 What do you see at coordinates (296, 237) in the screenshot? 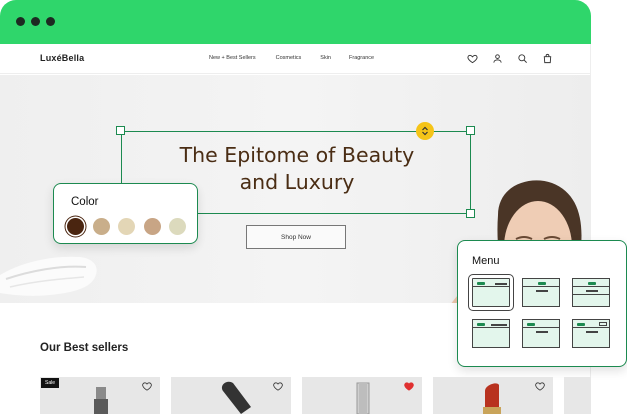
I see `shop-now-button: Shop Now` at bounding box center [296, 237].